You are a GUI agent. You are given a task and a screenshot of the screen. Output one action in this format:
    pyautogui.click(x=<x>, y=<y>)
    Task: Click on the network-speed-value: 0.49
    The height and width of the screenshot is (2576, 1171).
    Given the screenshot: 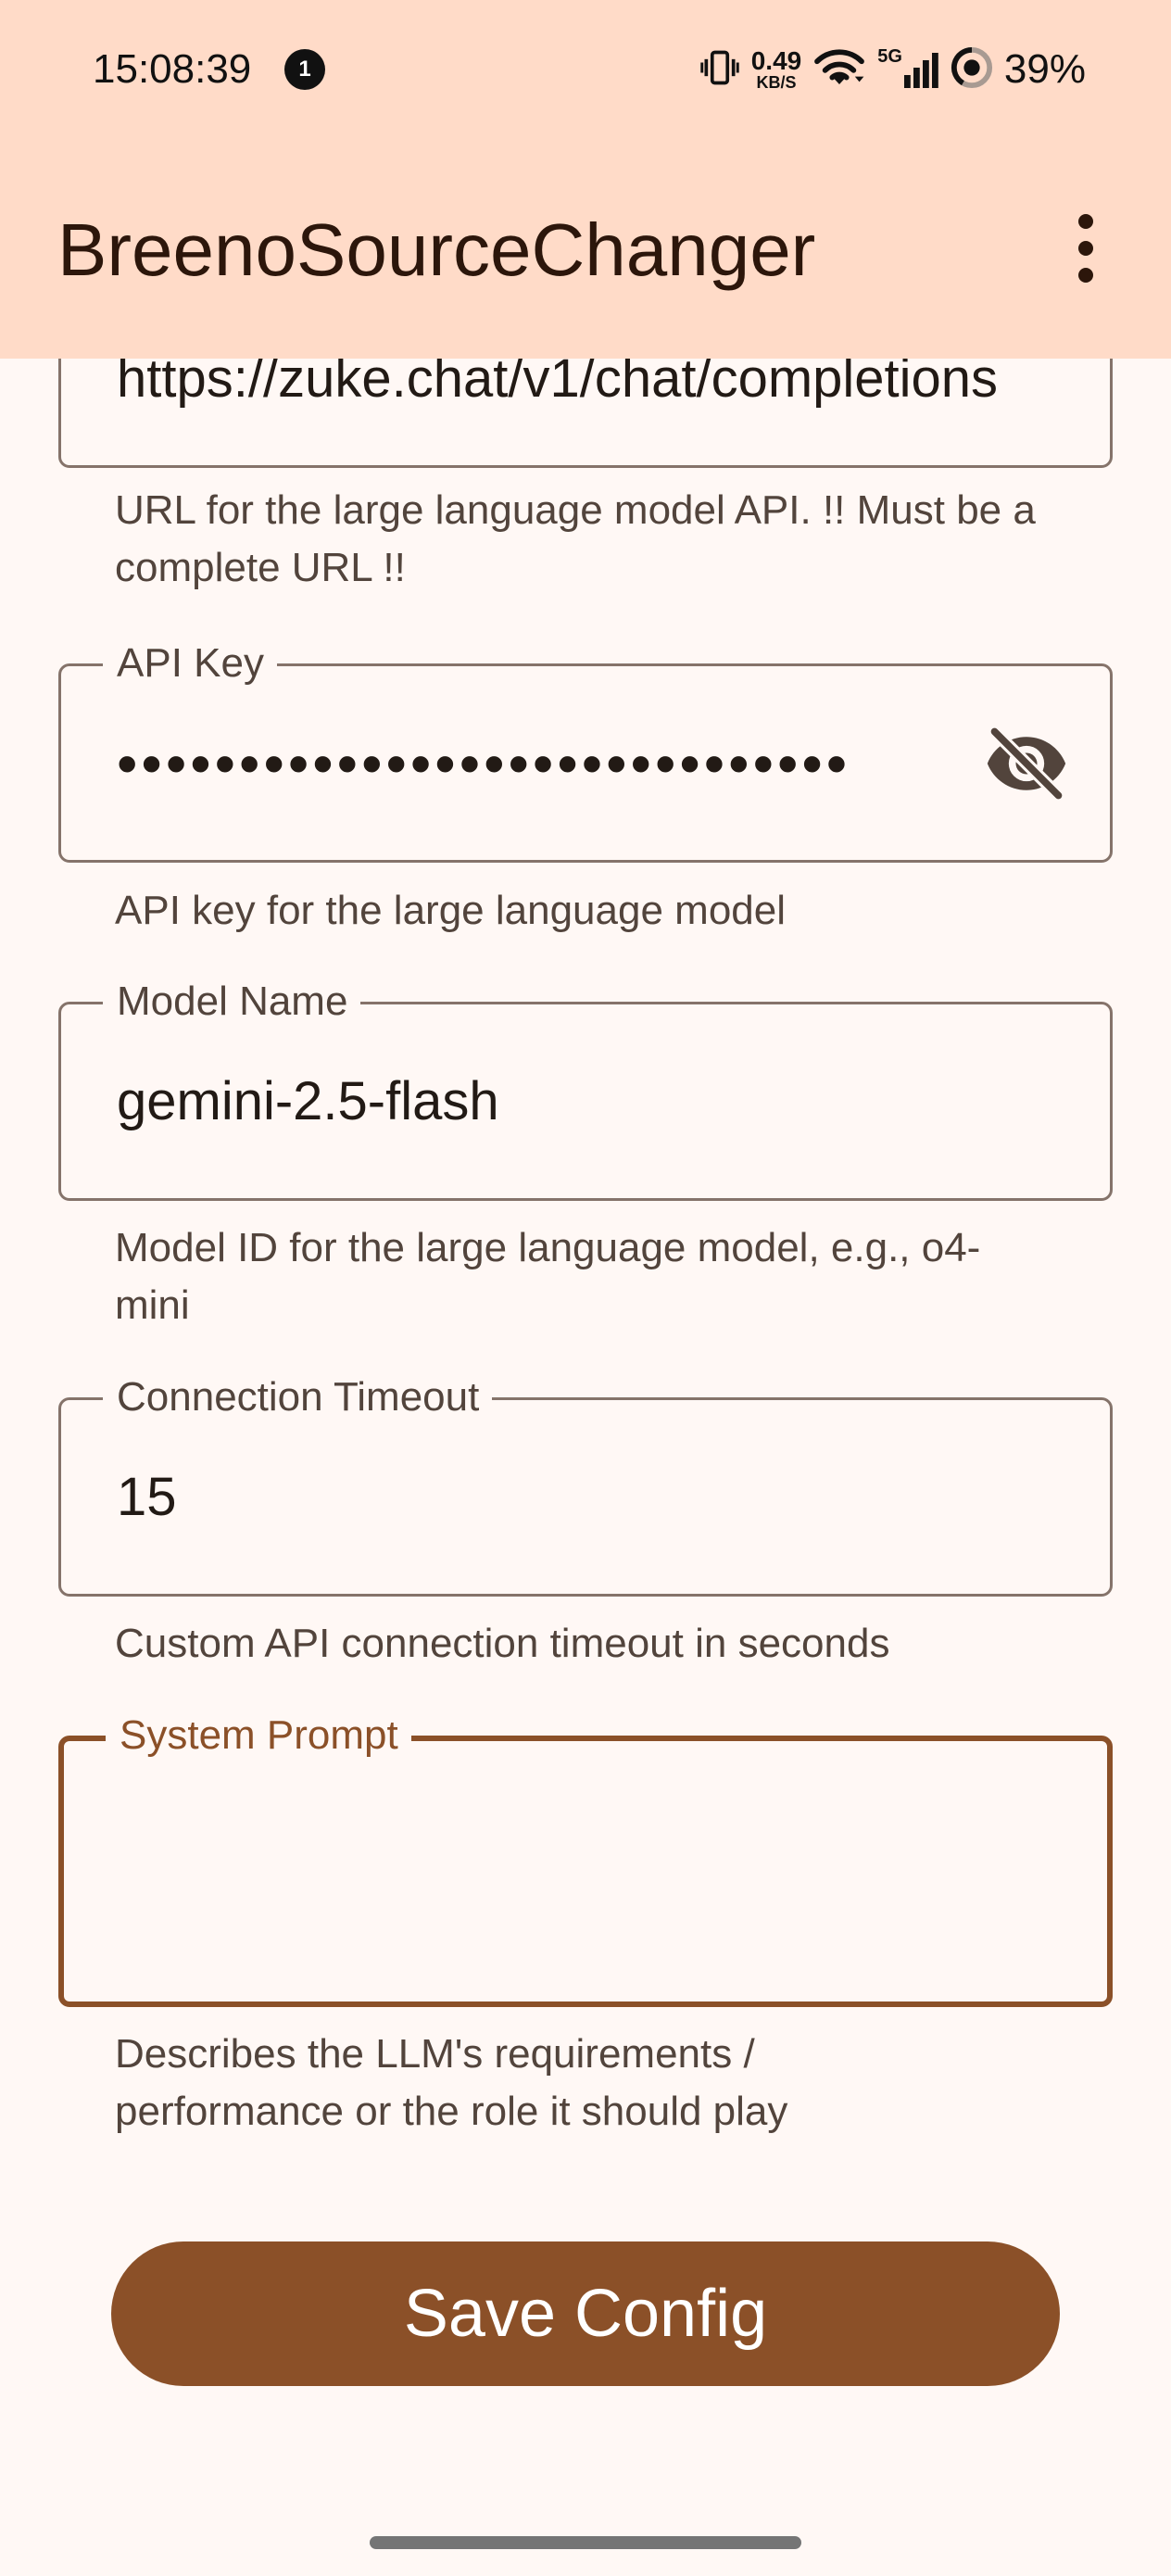 What is the action you would take?
    pyautogui.click(x=776, y=60)
    